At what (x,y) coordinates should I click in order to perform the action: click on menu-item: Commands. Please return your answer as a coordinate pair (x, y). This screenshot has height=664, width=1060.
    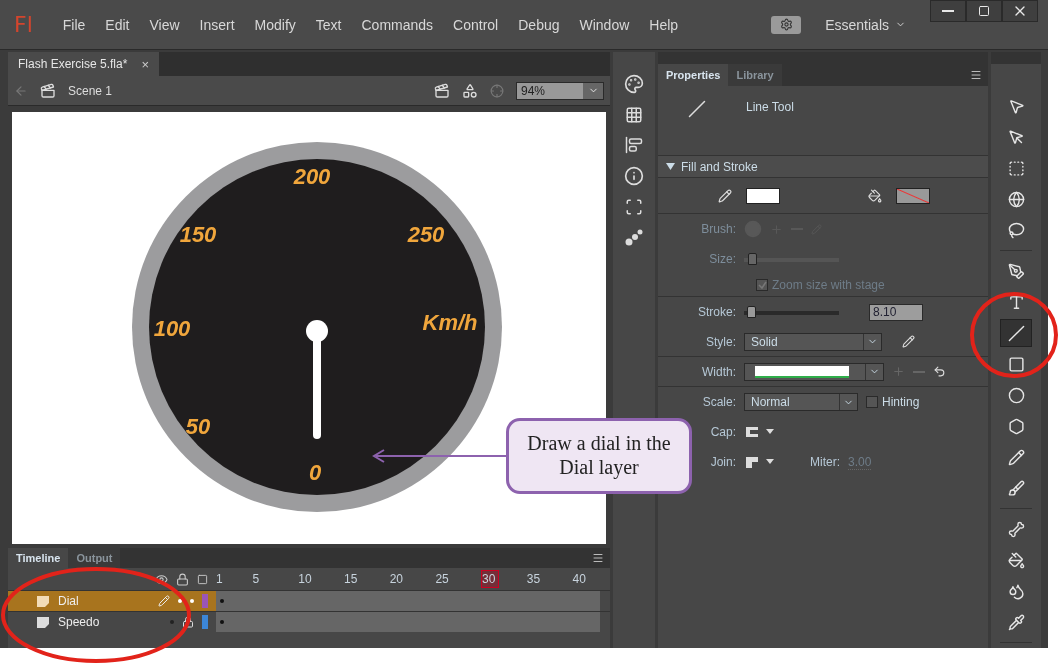
    Looking at the image, I should click on (397, 24).